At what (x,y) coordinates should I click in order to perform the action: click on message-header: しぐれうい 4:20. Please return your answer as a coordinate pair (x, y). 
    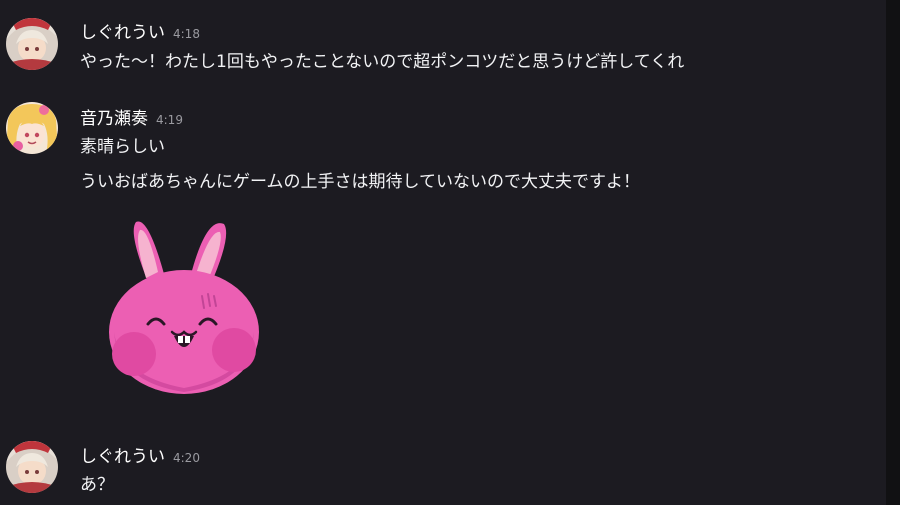
    Looking at the image, I should click on (140, 454).